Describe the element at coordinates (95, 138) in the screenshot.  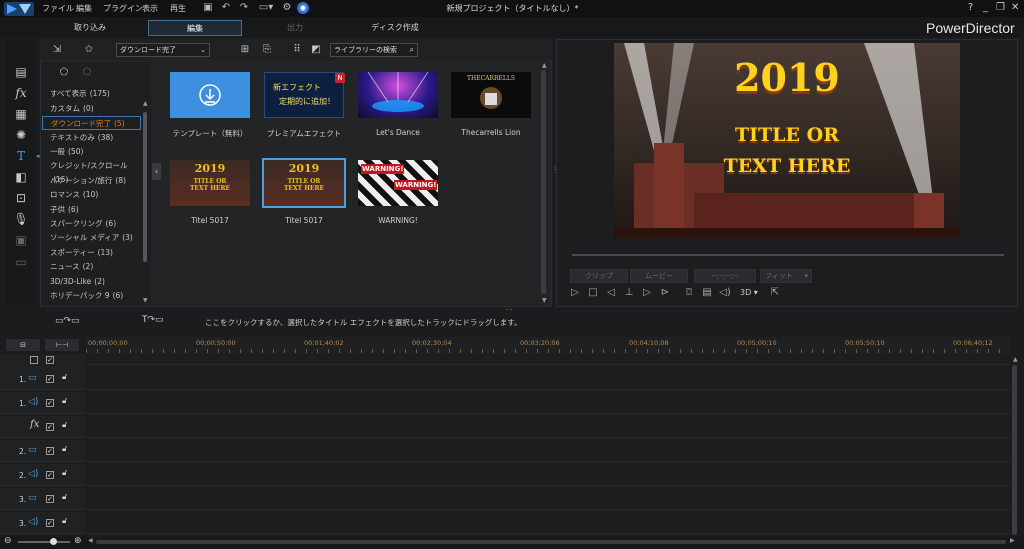
I see `category-item: テキストのみ (38)` at that location.